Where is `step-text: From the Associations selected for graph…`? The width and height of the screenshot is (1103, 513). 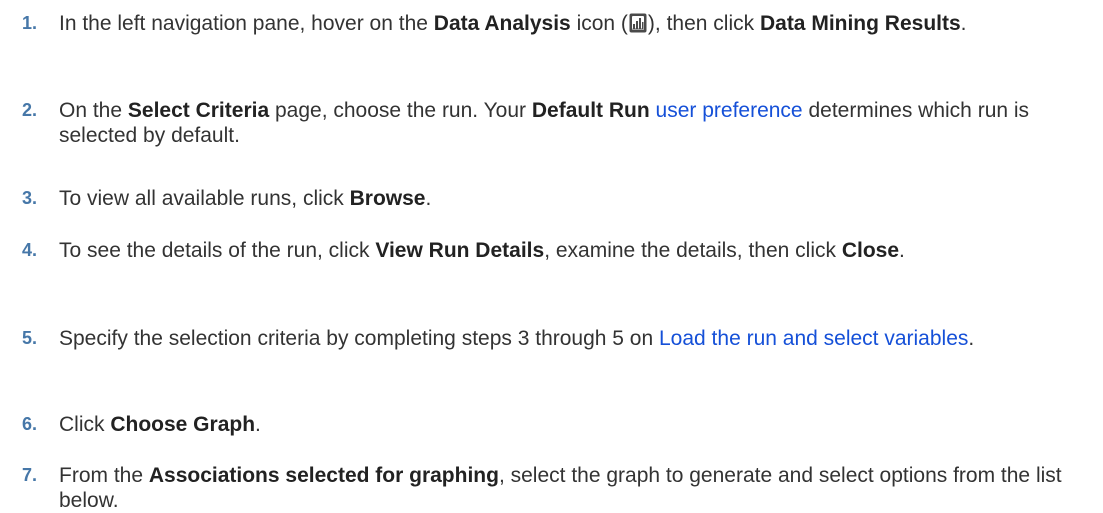
step-text: From the Associations selected for graph… is located at coordinates (560, 488).